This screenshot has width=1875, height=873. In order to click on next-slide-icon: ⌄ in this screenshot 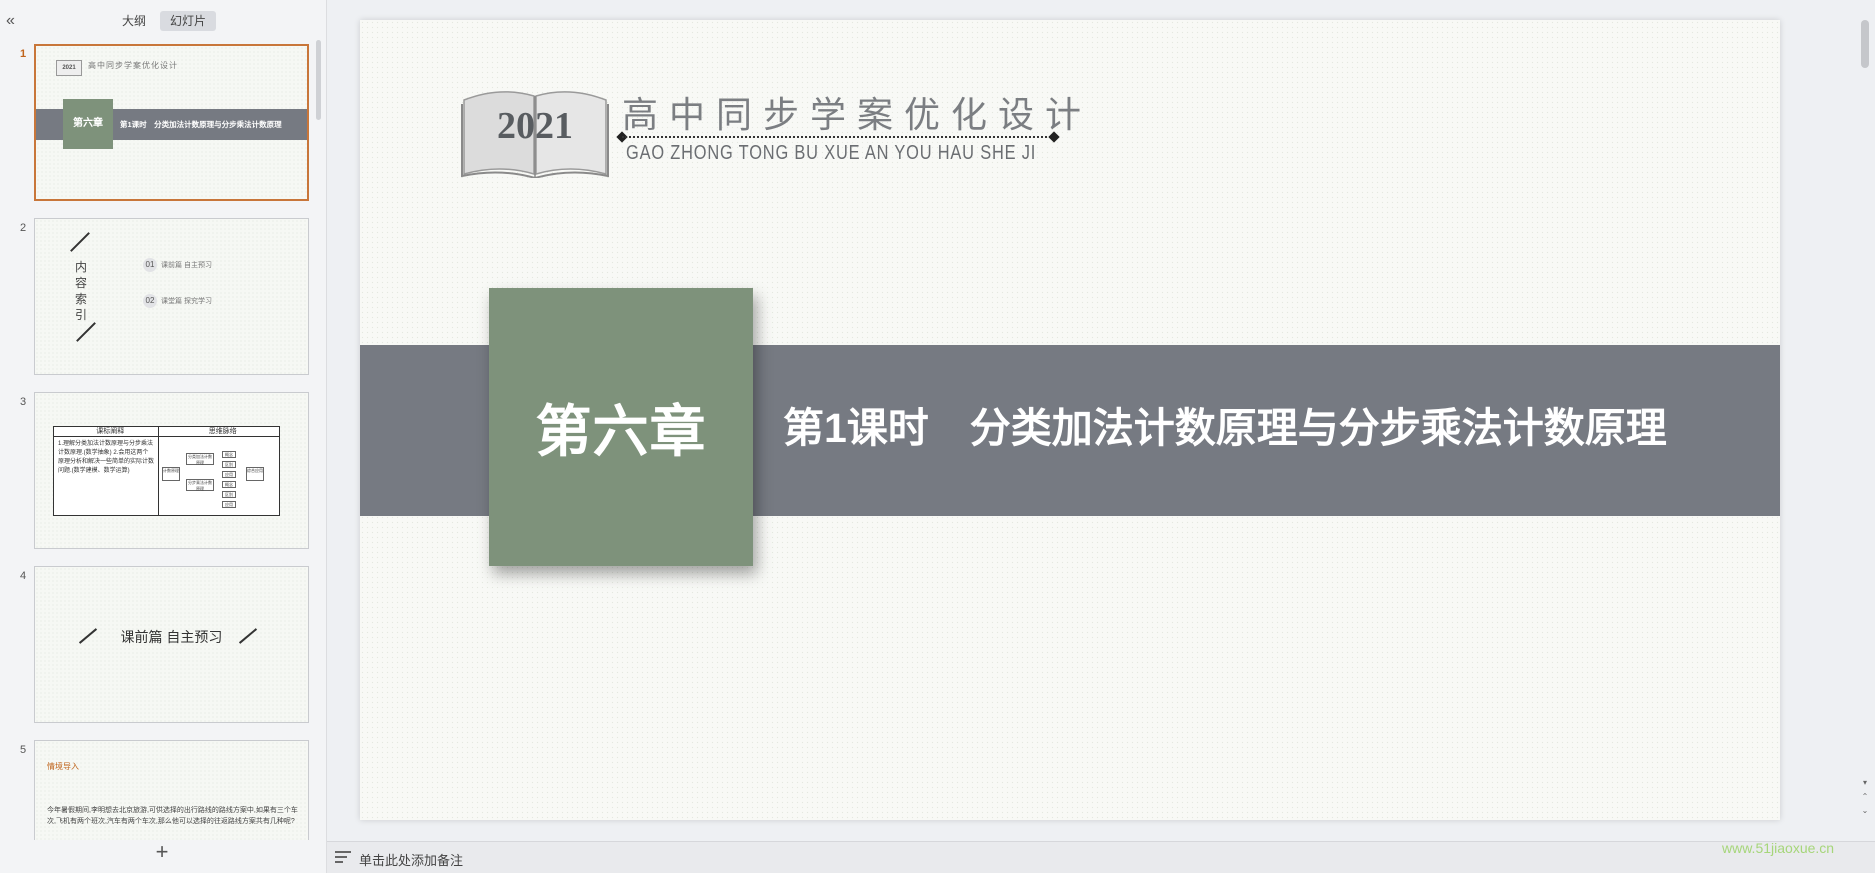, I will do `click(1865, 811)`.